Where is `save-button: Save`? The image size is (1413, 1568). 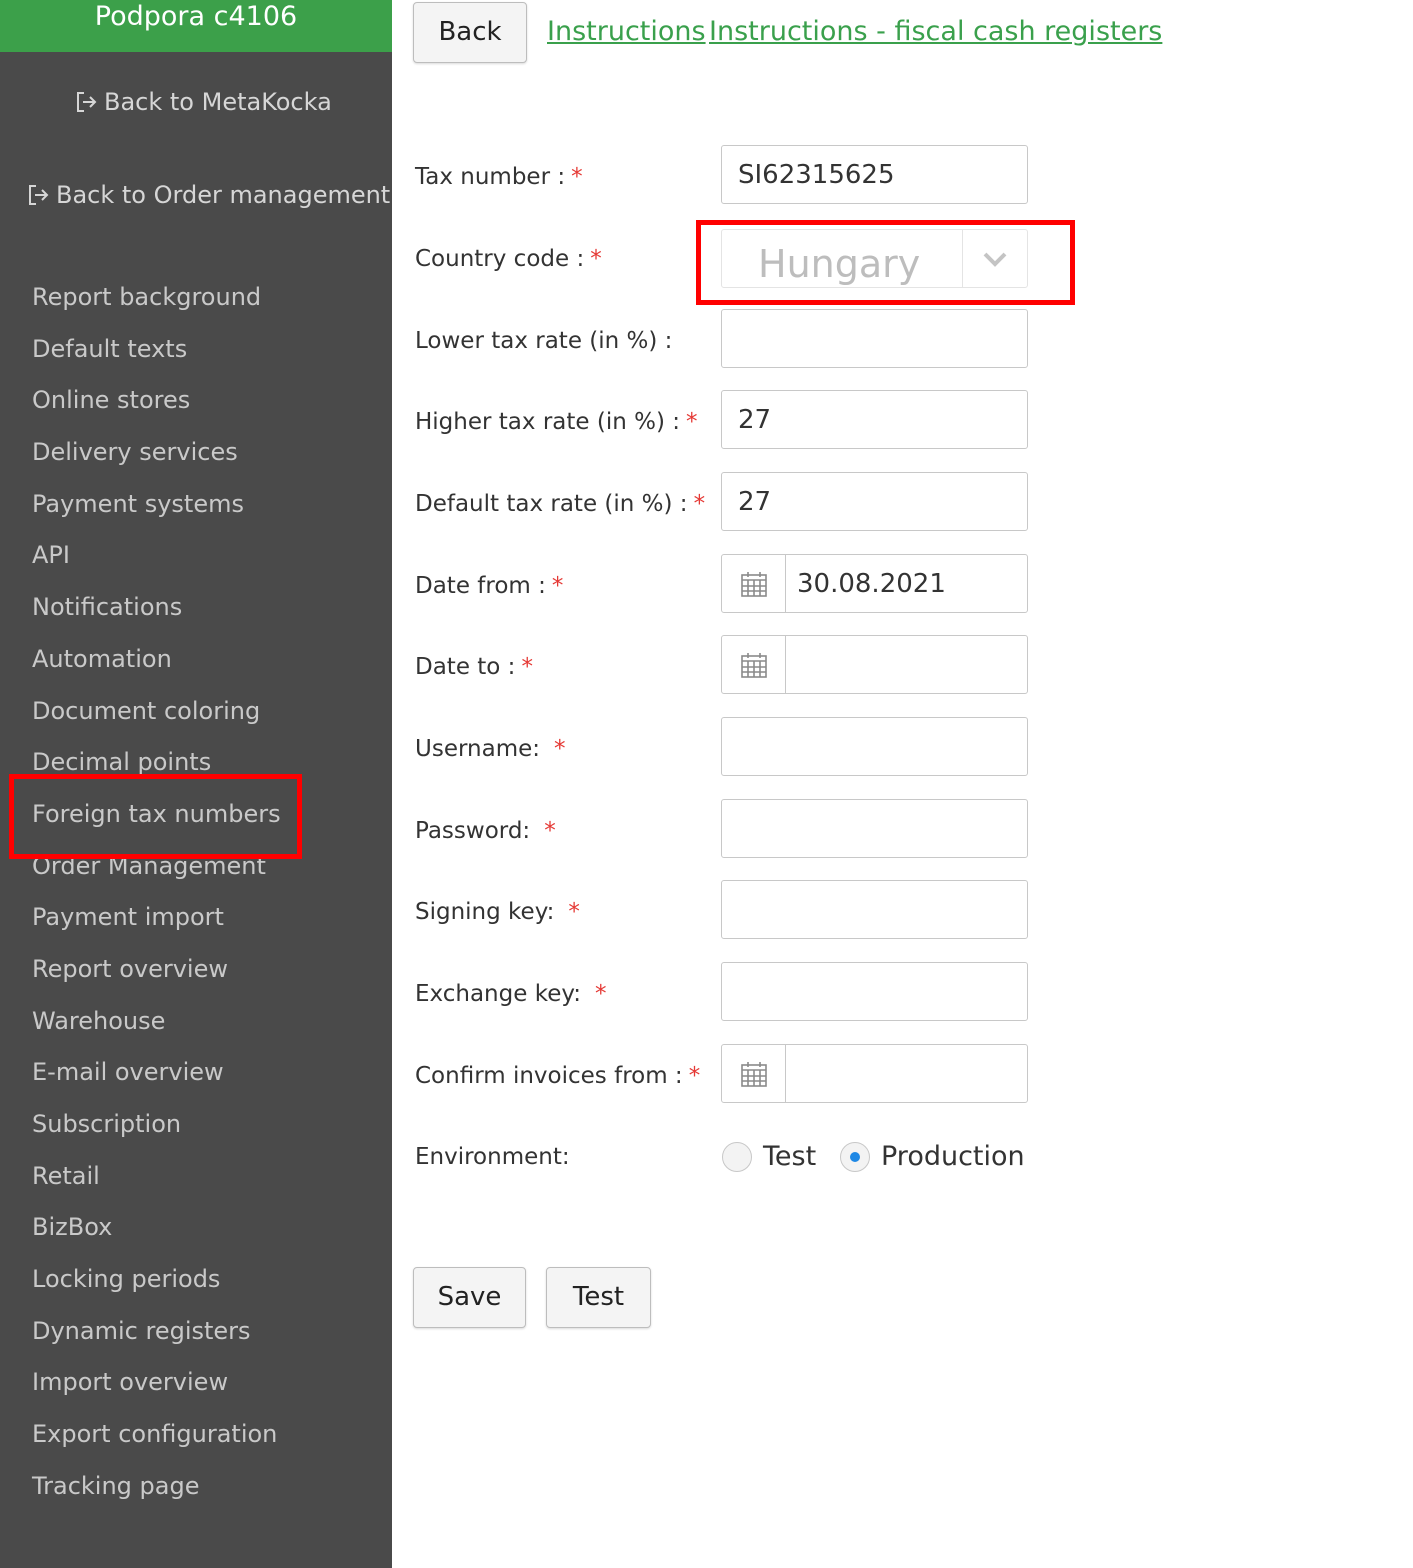
save-button: Save is located at coordinates (469, 1297).